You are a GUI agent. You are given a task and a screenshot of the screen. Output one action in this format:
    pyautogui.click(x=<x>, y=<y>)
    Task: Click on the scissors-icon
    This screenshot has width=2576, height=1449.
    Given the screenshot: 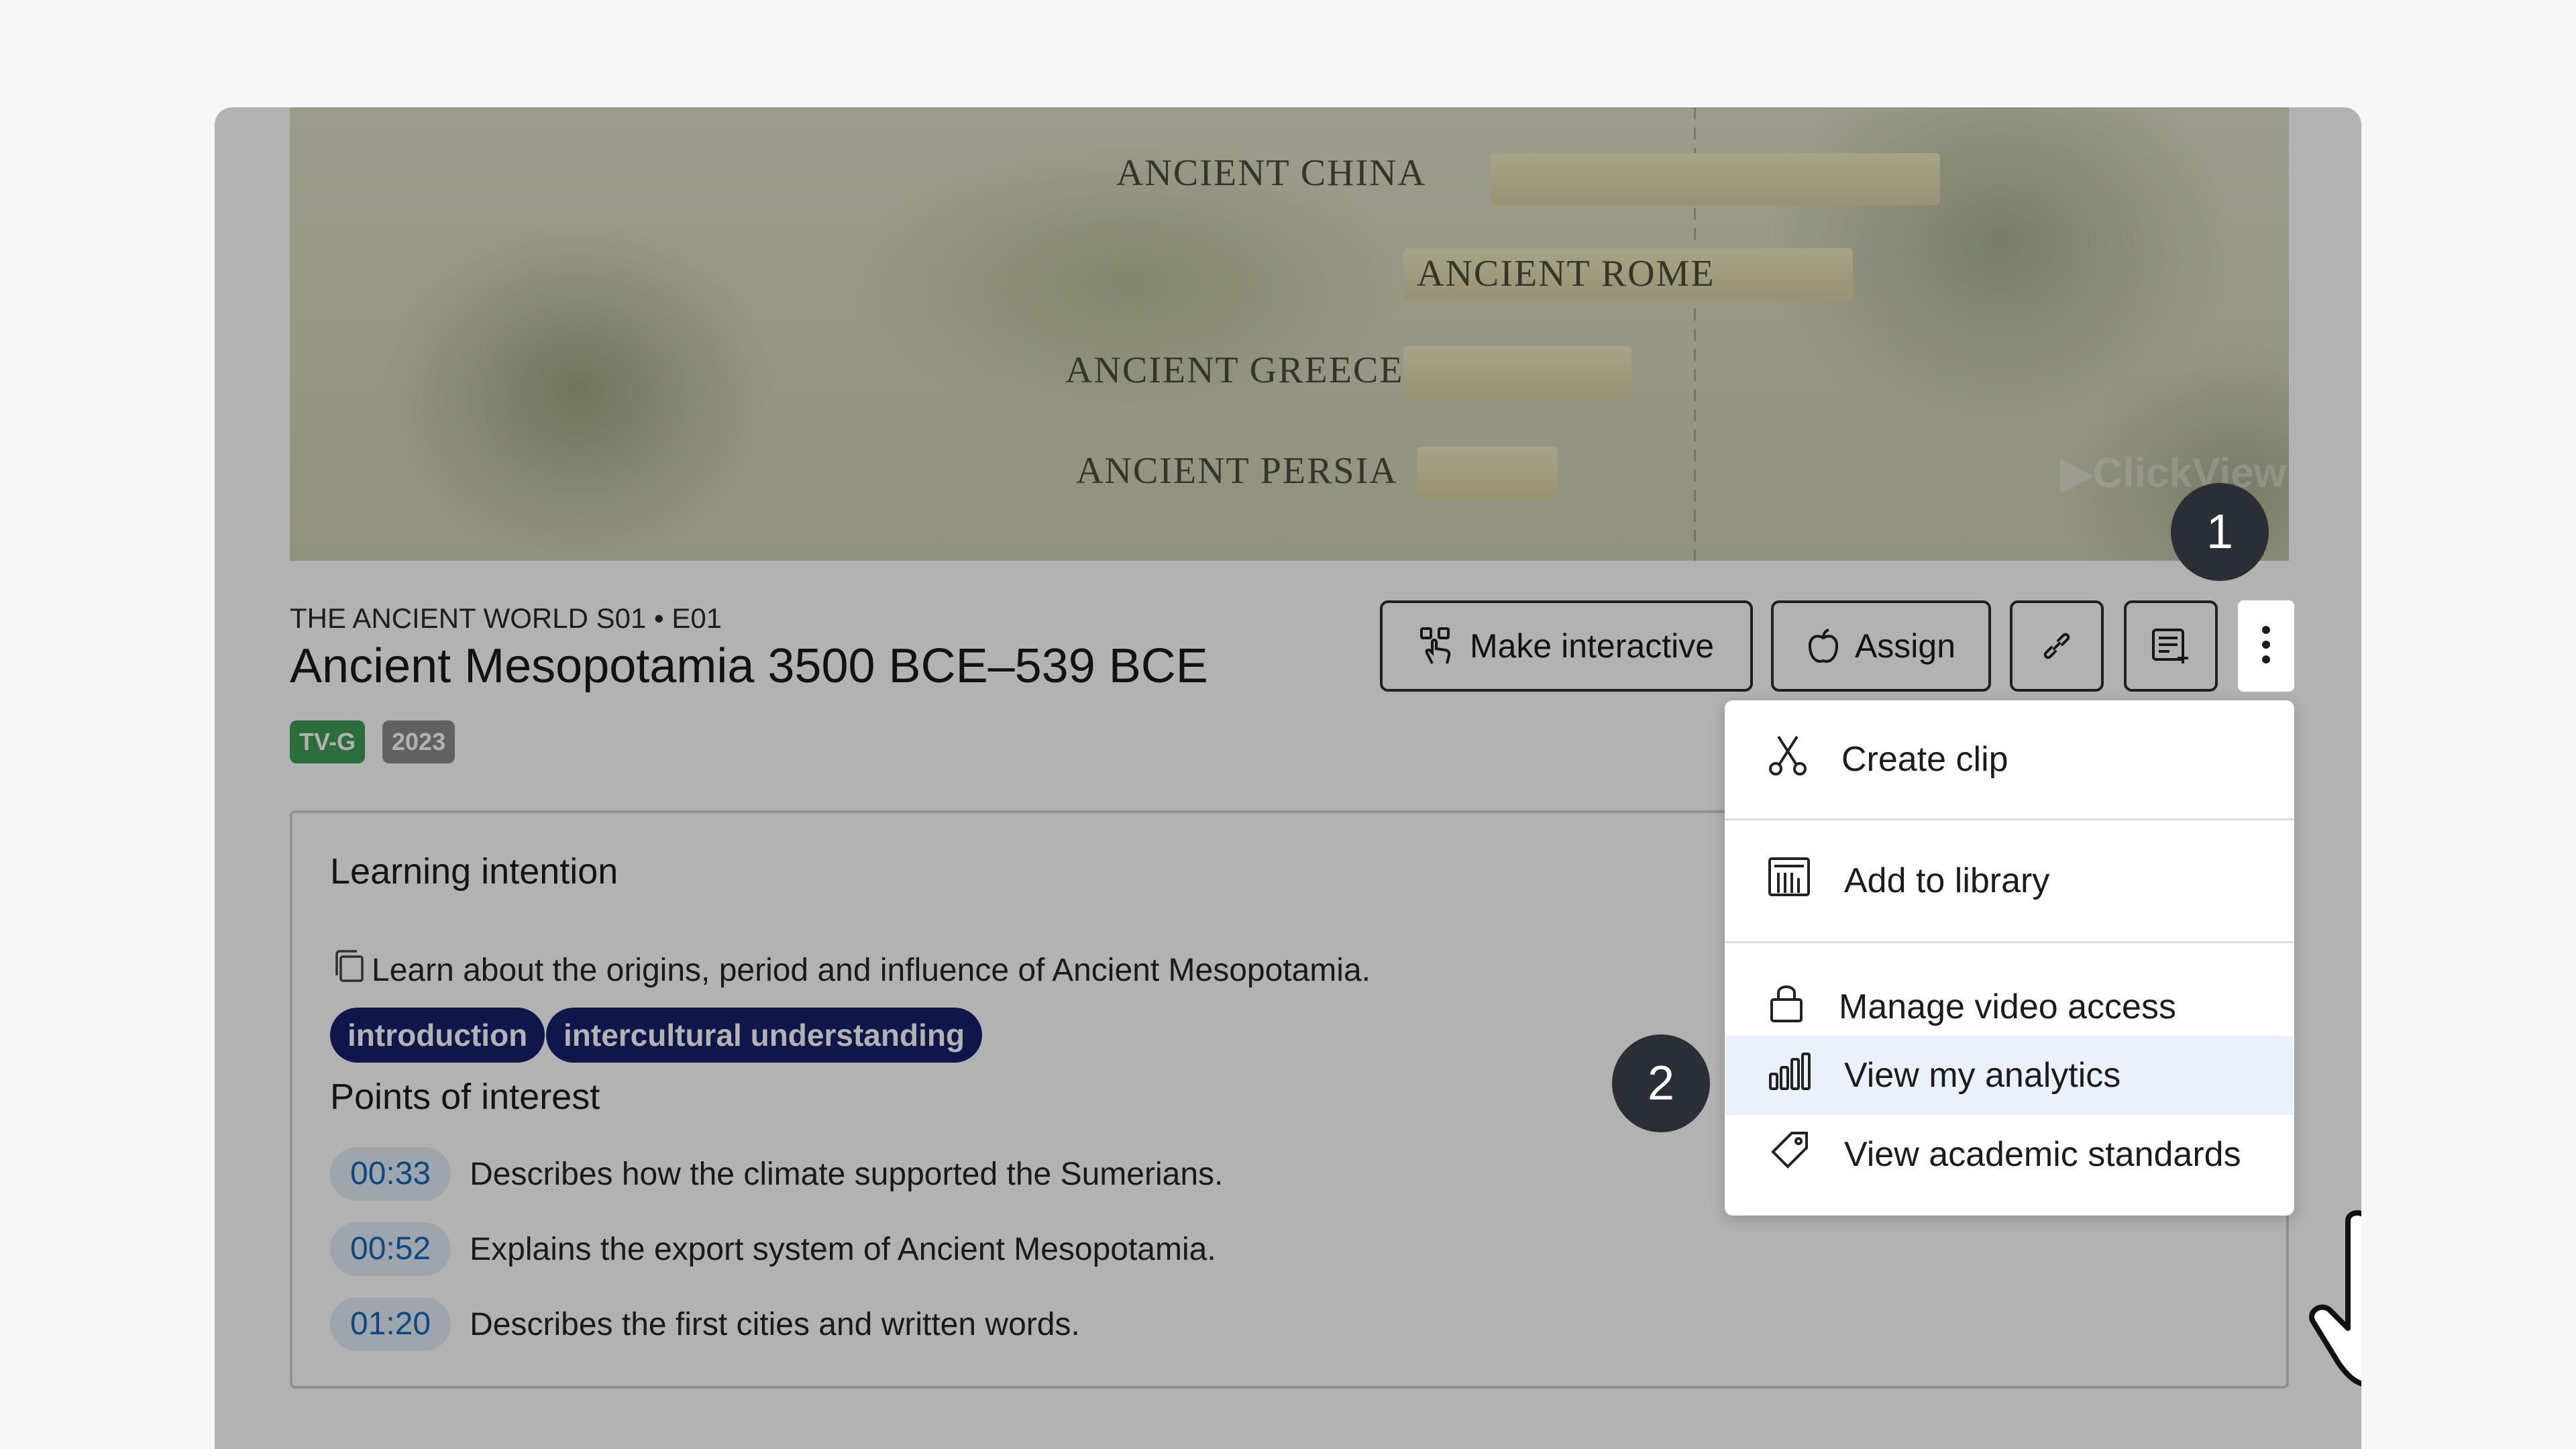 What is the action you would take?
    pyautogui.click(x=1788, y=760)
    